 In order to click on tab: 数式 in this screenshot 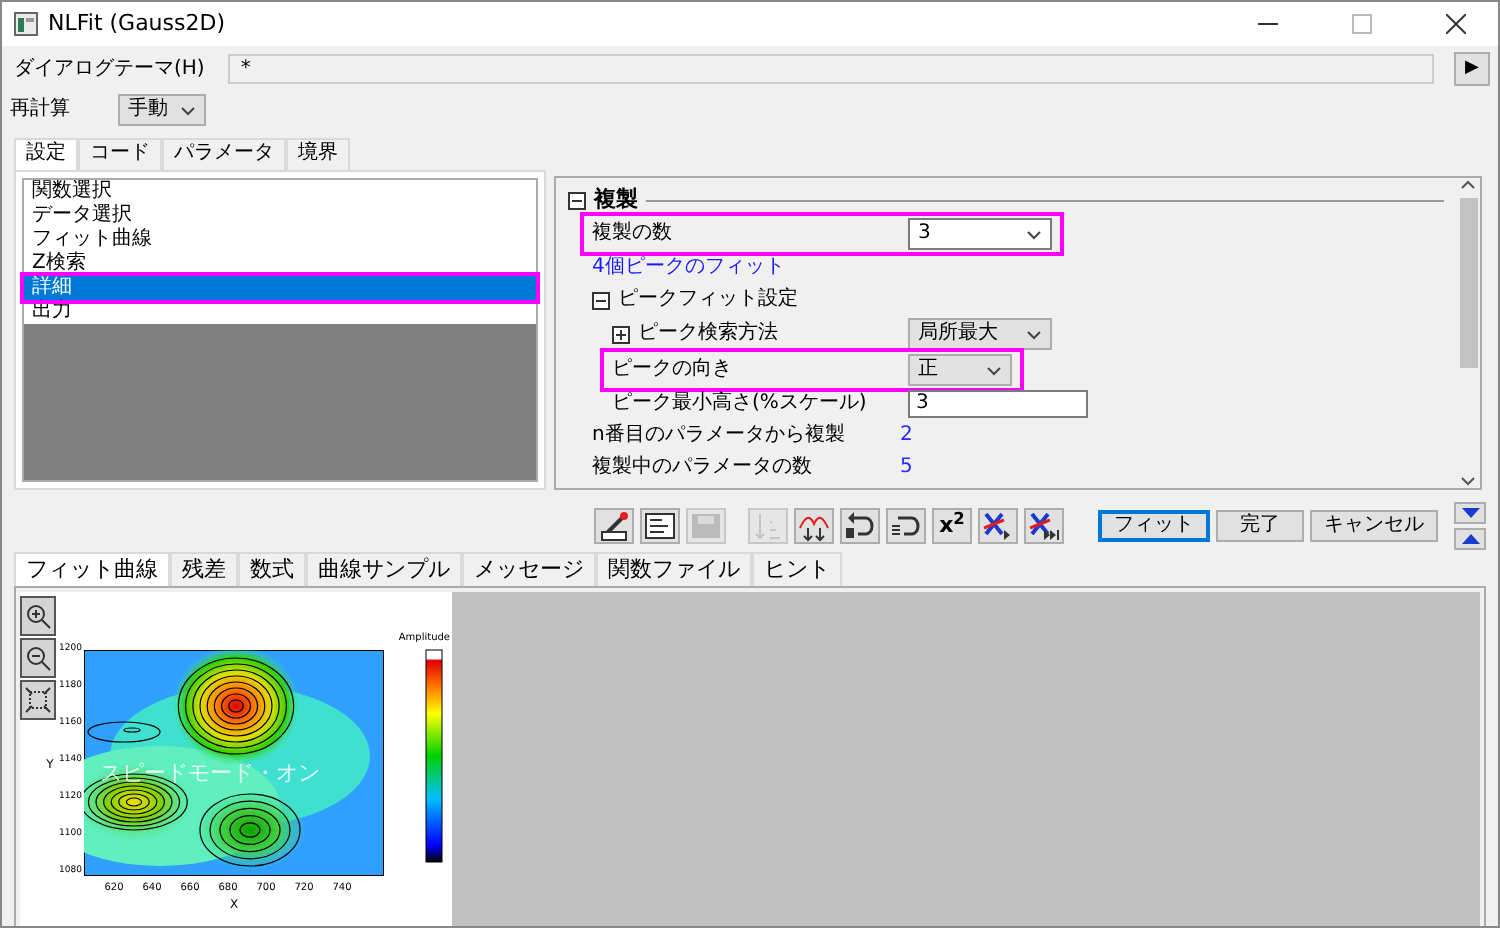, I will do `click(272, 569)`.